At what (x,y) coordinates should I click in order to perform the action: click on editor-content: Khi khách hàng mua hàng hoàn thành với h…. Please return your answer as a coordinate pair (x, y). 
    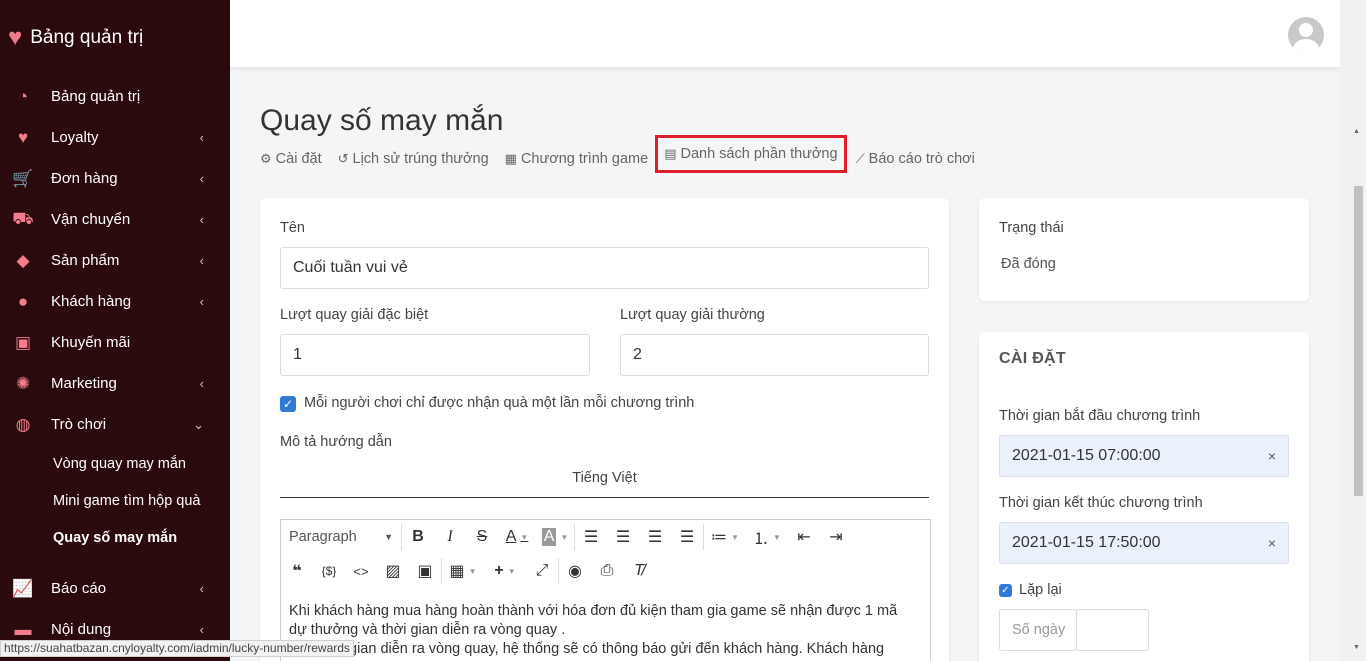
    Looking at the image, I should click on (604, 630).